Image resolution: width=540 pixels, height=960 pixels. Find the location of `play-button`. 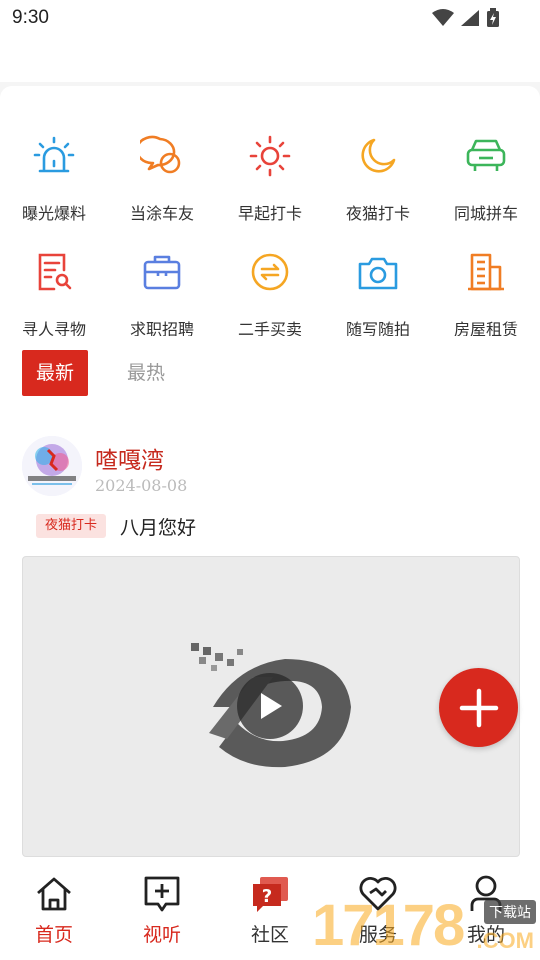

play-button is located at coordinates (270, 706).